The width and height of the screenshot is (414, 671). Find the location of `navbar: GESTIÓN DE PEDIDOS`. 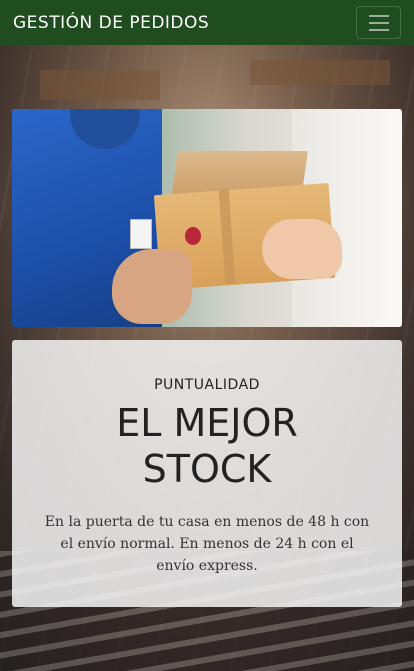

navbar: GESTIÓN DE PEDIDOS is located at coordinates (207, 22).